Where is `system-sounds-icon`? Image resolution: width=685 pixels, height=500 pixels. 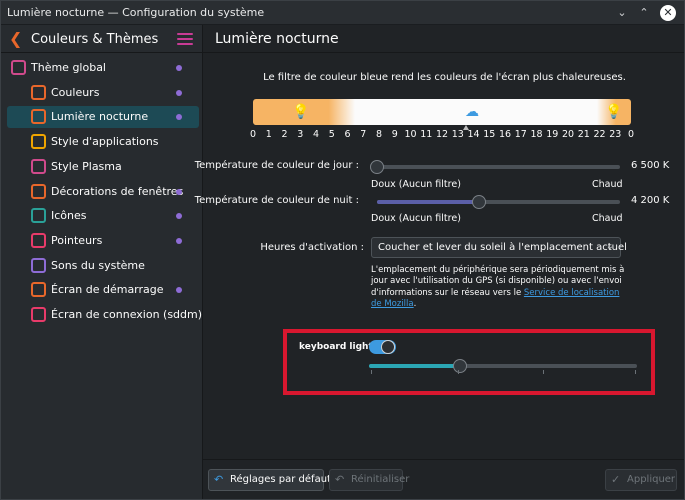 system-sounds-icon is located at coordinates (38, 265).